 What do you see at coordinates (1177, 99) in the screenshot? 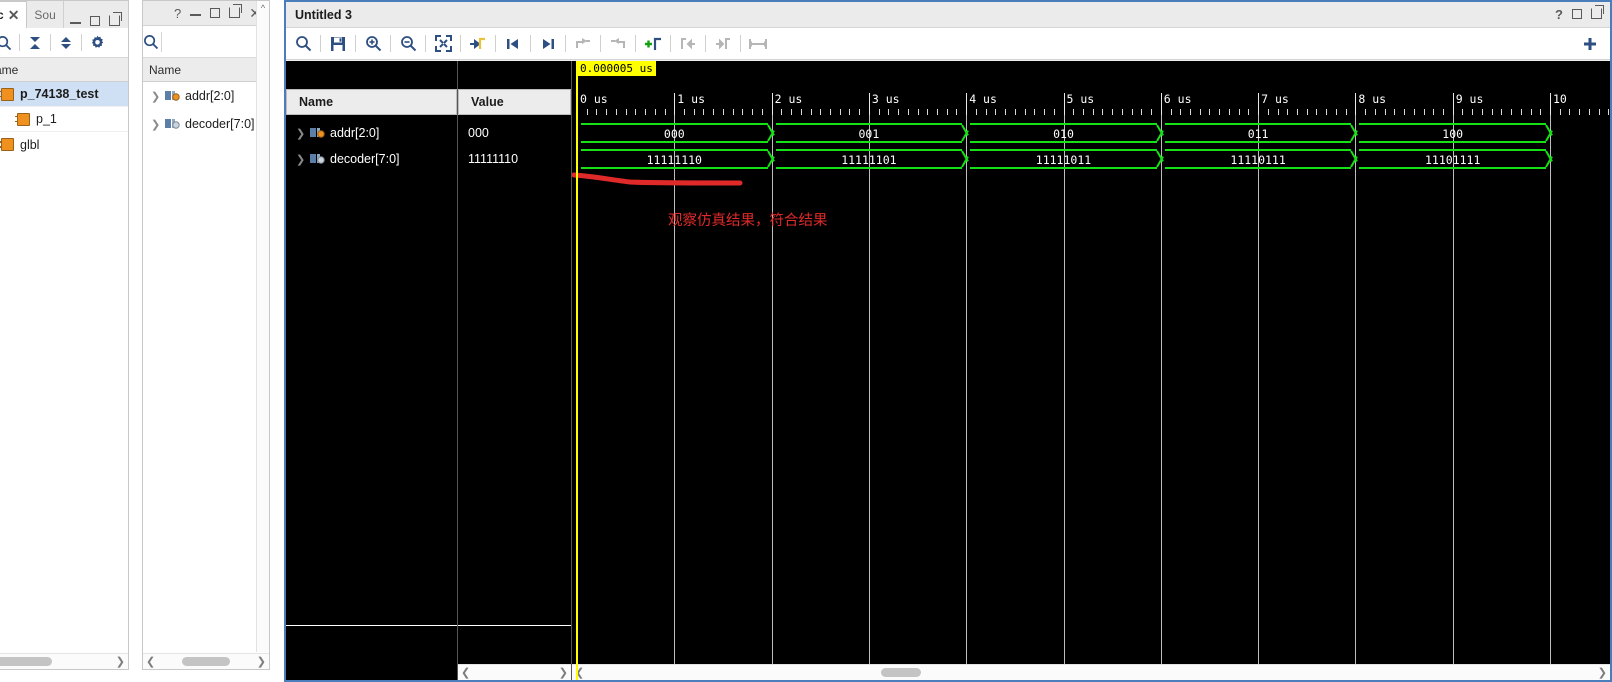
I see `time-tick-label: 6 us` at bounding box center [1177, 99].